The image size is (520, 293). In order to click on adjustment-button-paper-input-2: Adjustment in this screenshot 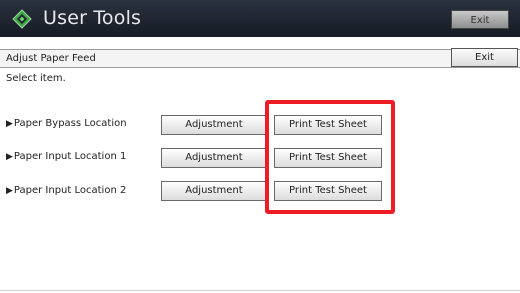, I will do `click(214, 191)`.